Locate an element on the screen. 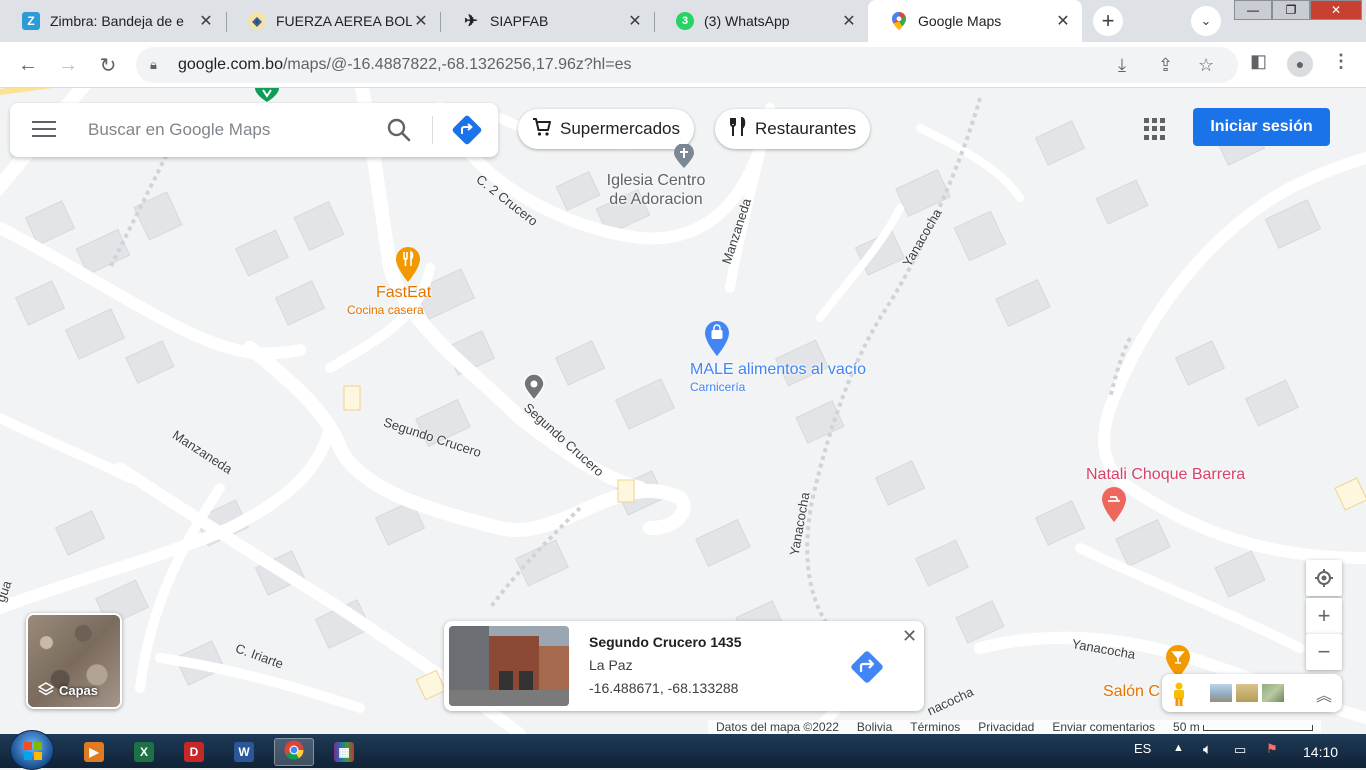 This screenshot has width=1366, height=770. tab-google-maps: Google Maps ✕ is located at coordinates (975, 21).